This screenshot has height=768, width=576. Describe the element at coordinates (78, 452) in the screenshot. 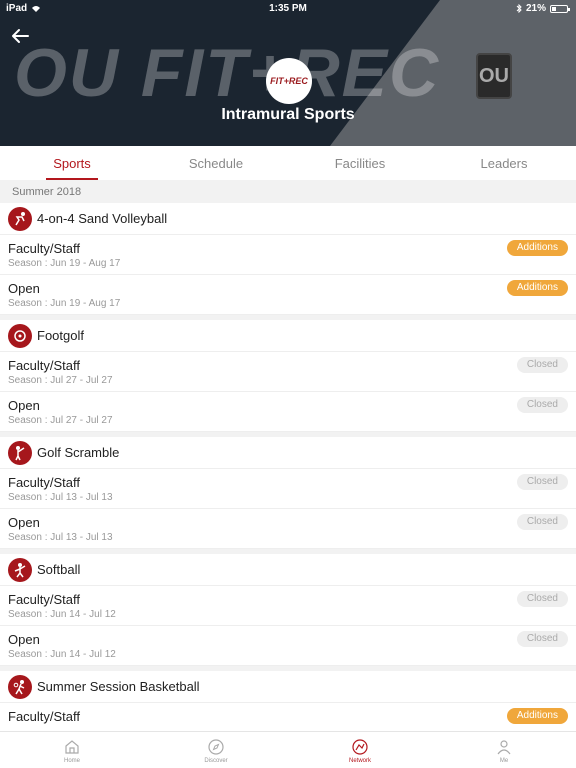

I see `sport-name: Golf Scramble` at that location.